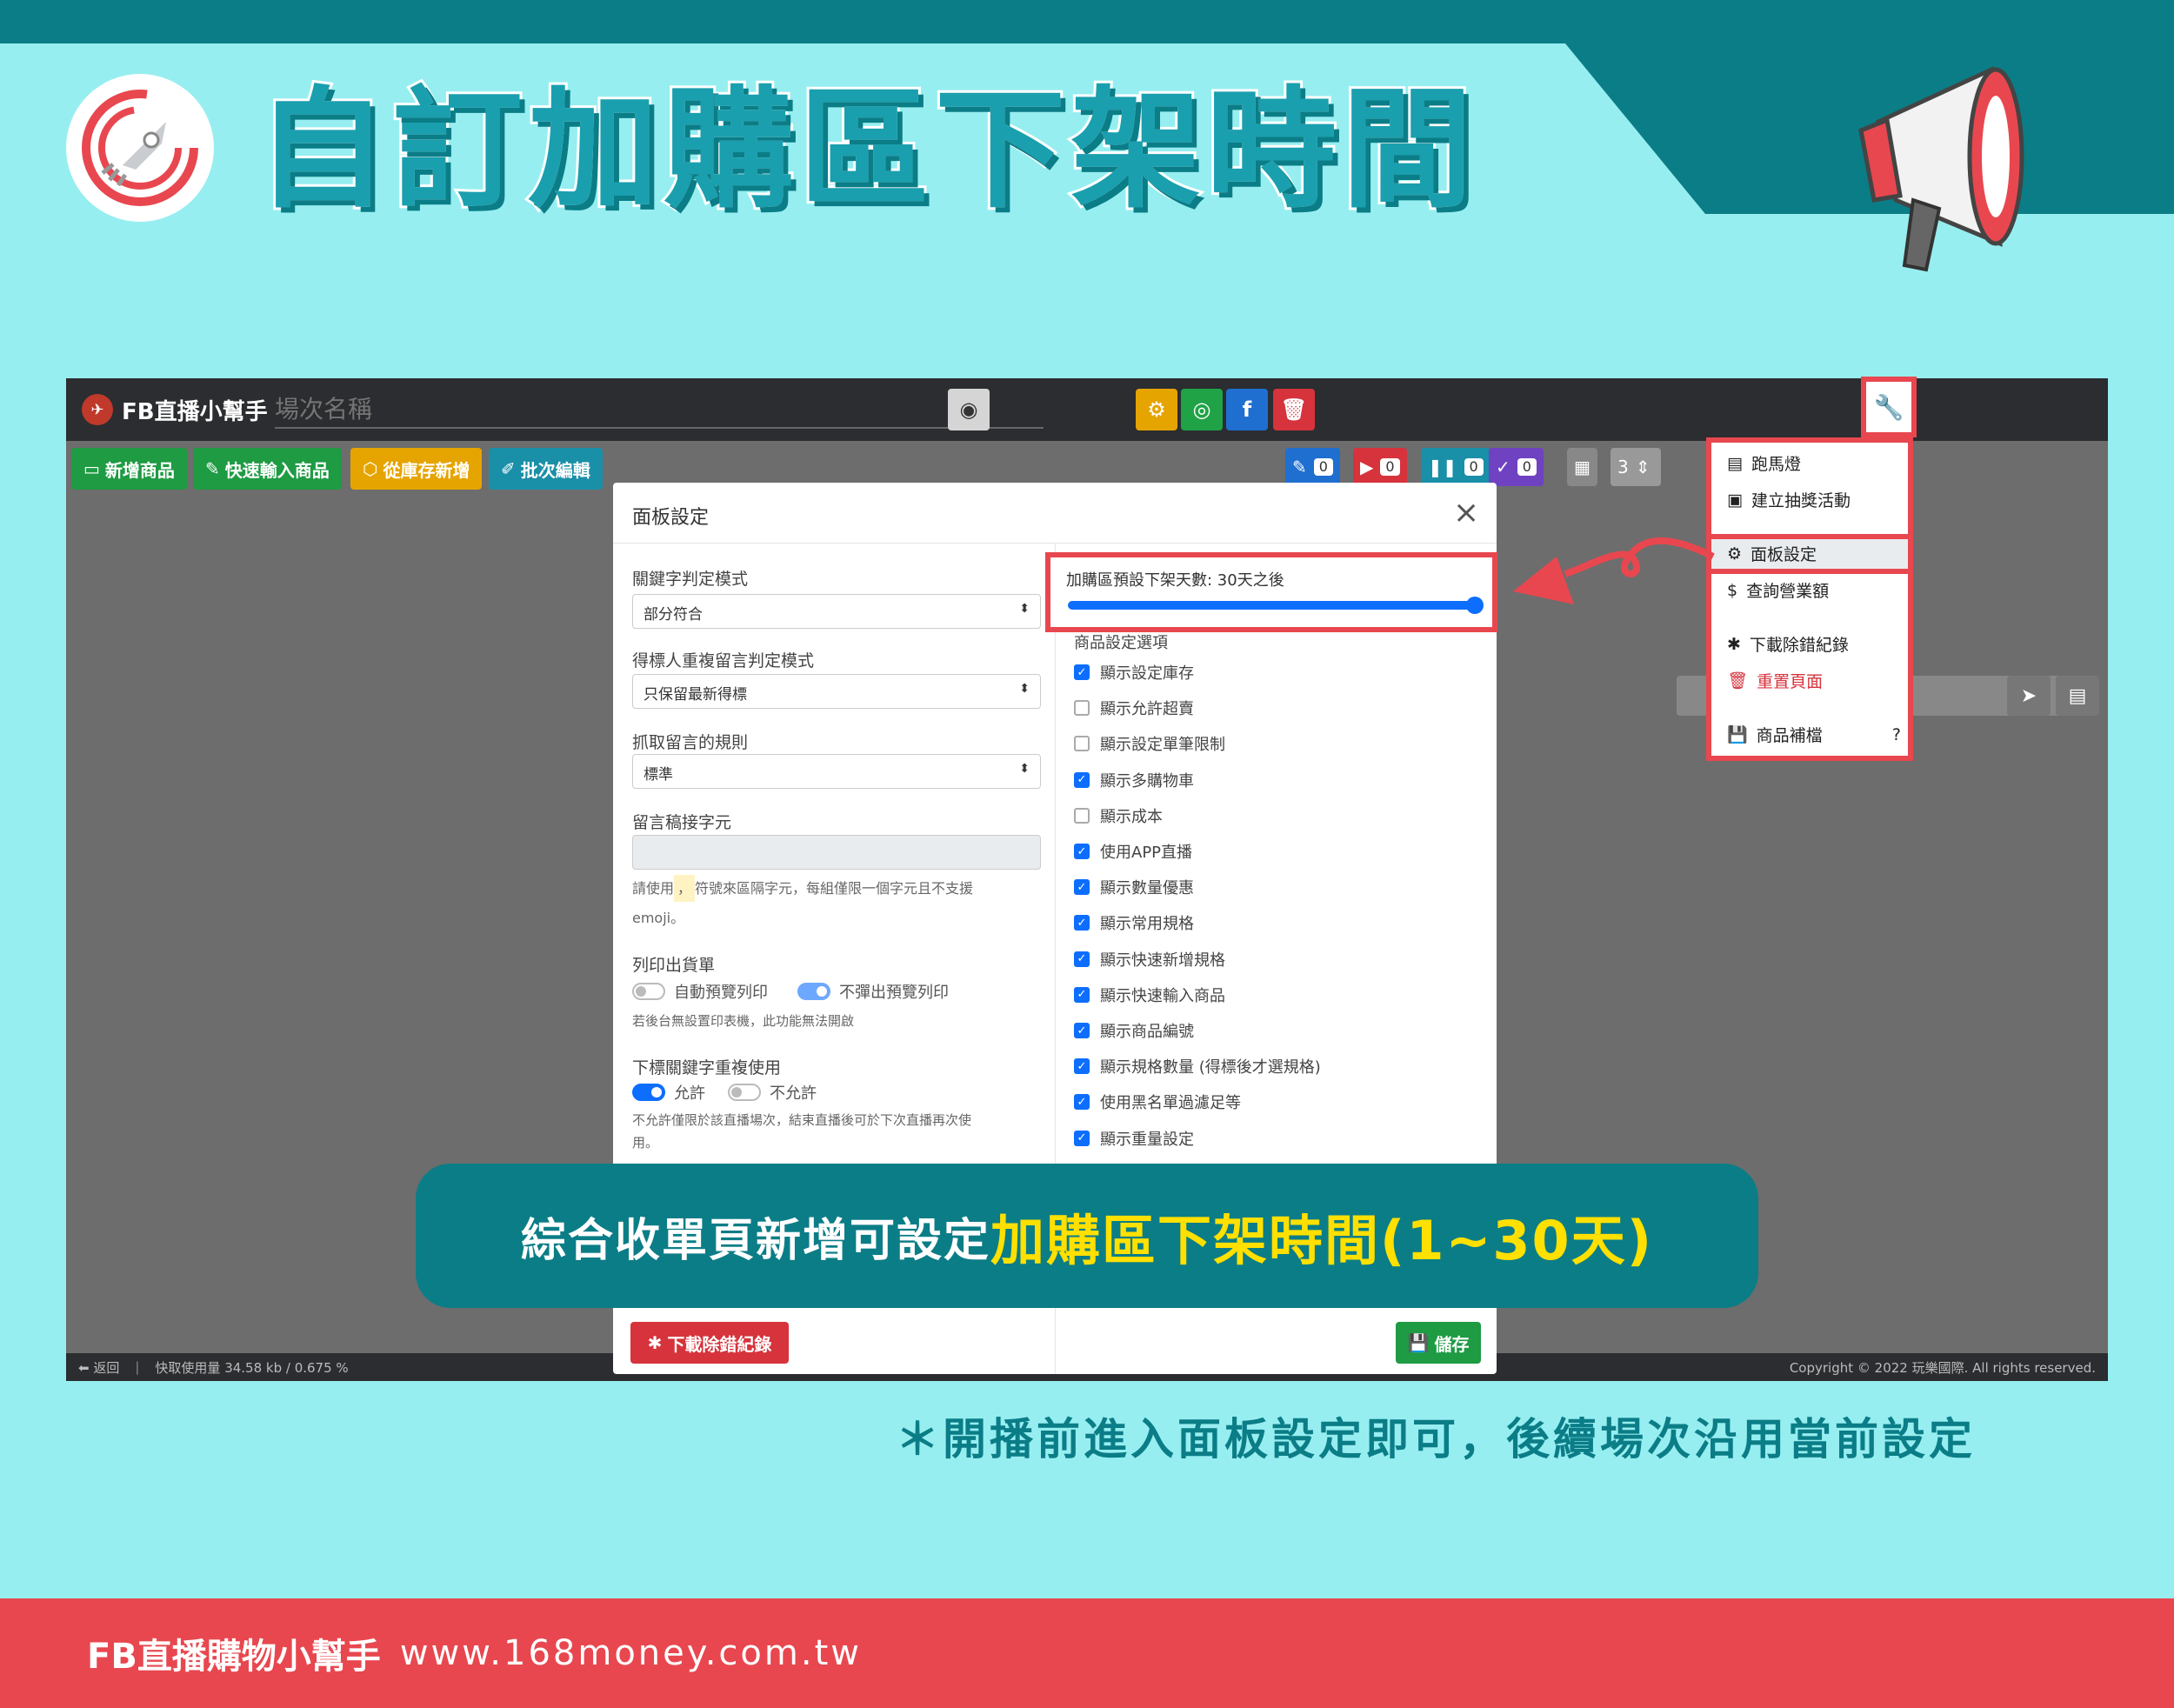 Image resolution: width=2174 pixels, height=1708 pixels. I want to click on save-icon: 💾, so click(1418, 1342).